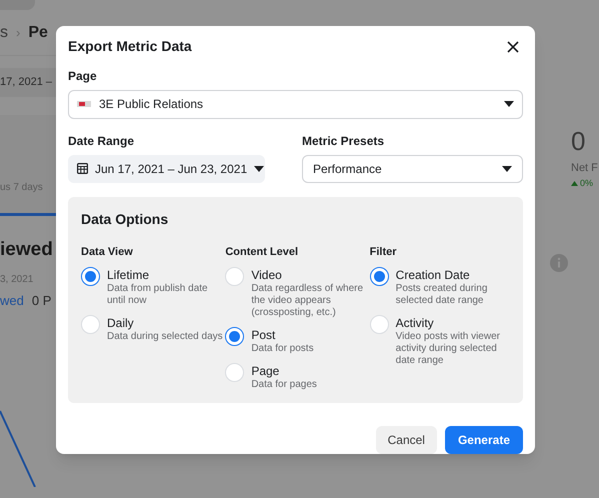 The height and width of the screenshot is (498, 599). Describe the element at coordinates (82, 168) in the screenshot. I see `calendar-icon` at that location.